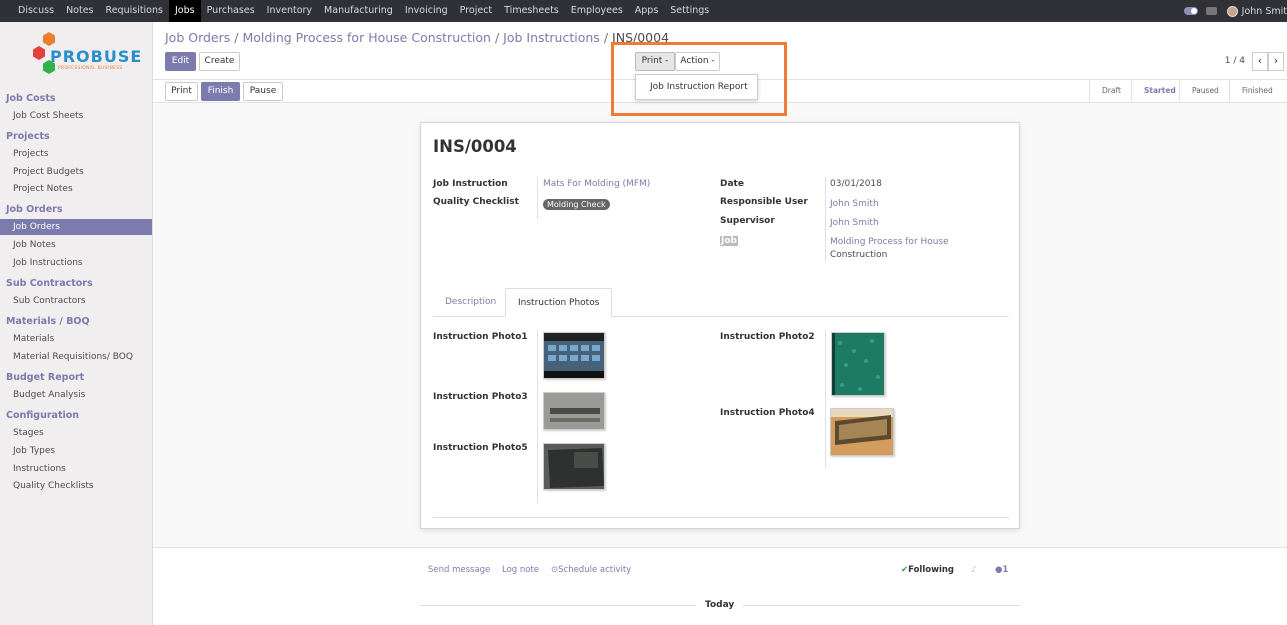  I want to click on field-job-instruction: Mats For Molding (MFM), so click(596, 184).